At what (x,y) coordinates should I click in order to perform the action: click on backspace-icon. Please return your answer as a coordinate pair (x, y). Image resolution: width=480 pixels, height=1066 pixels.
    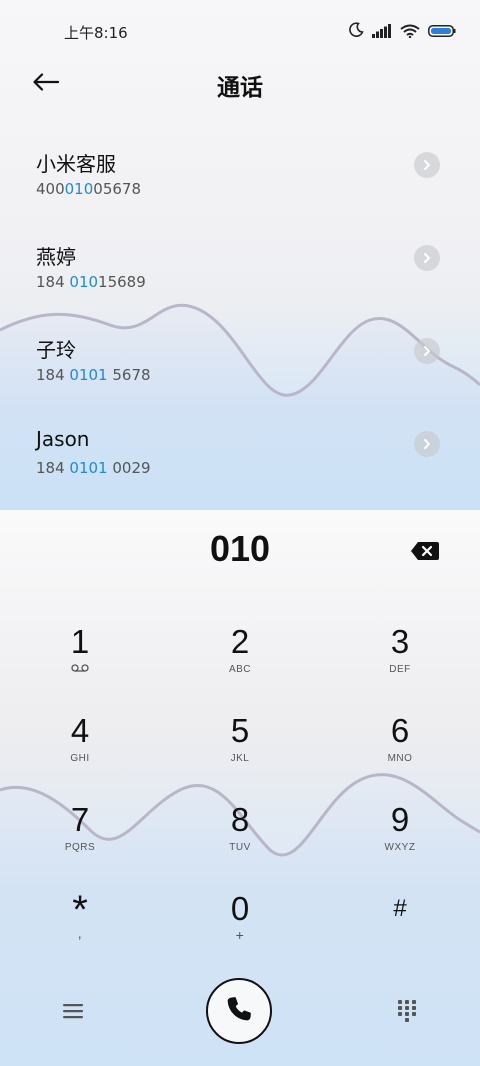
    Looking at the image, I should click on (425, 551).